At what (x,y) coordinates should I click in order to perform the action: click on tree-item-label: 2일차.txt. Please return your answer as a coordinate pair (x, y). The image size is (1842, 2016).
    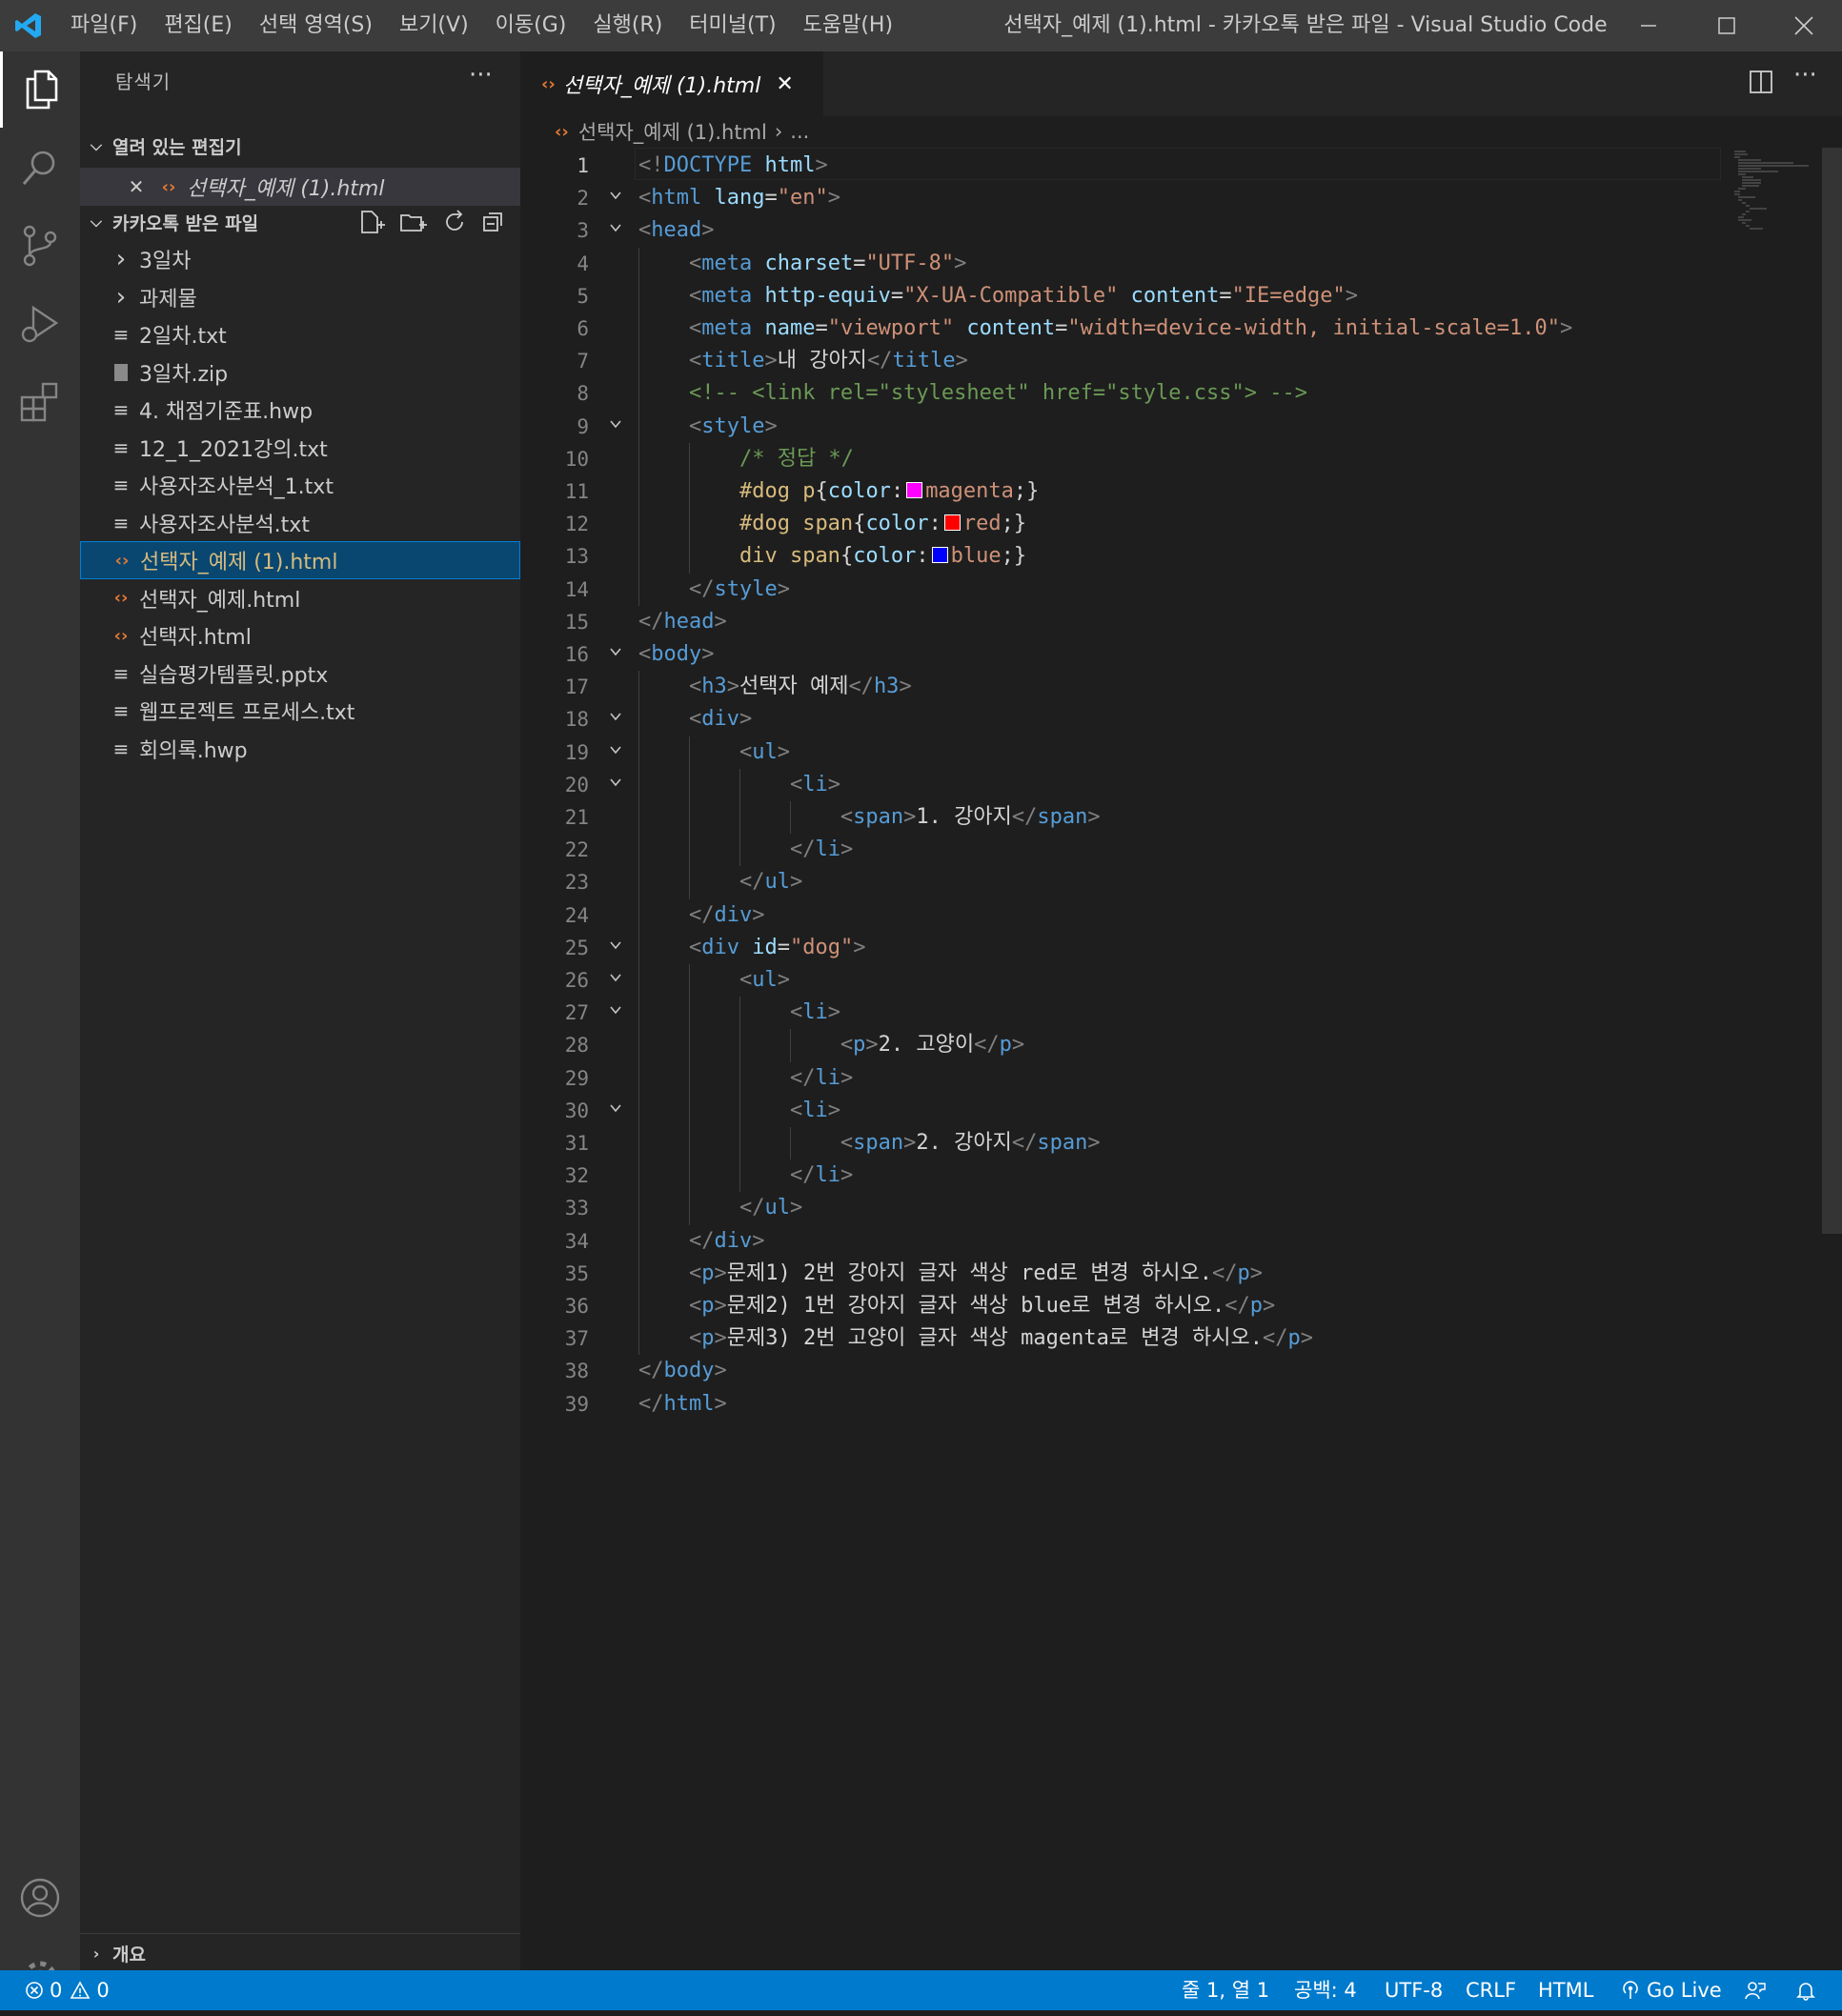
    Looking at the image, I should click on (183, 337).